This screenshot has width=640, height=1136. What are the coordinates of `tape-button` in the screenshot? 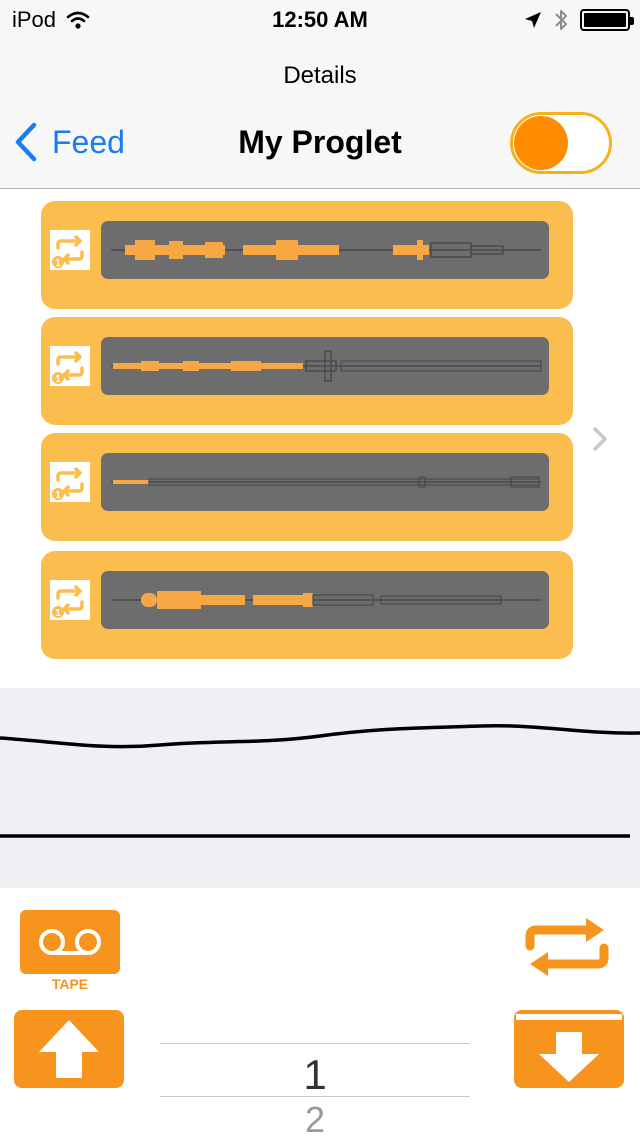 It's located at (70, 942).